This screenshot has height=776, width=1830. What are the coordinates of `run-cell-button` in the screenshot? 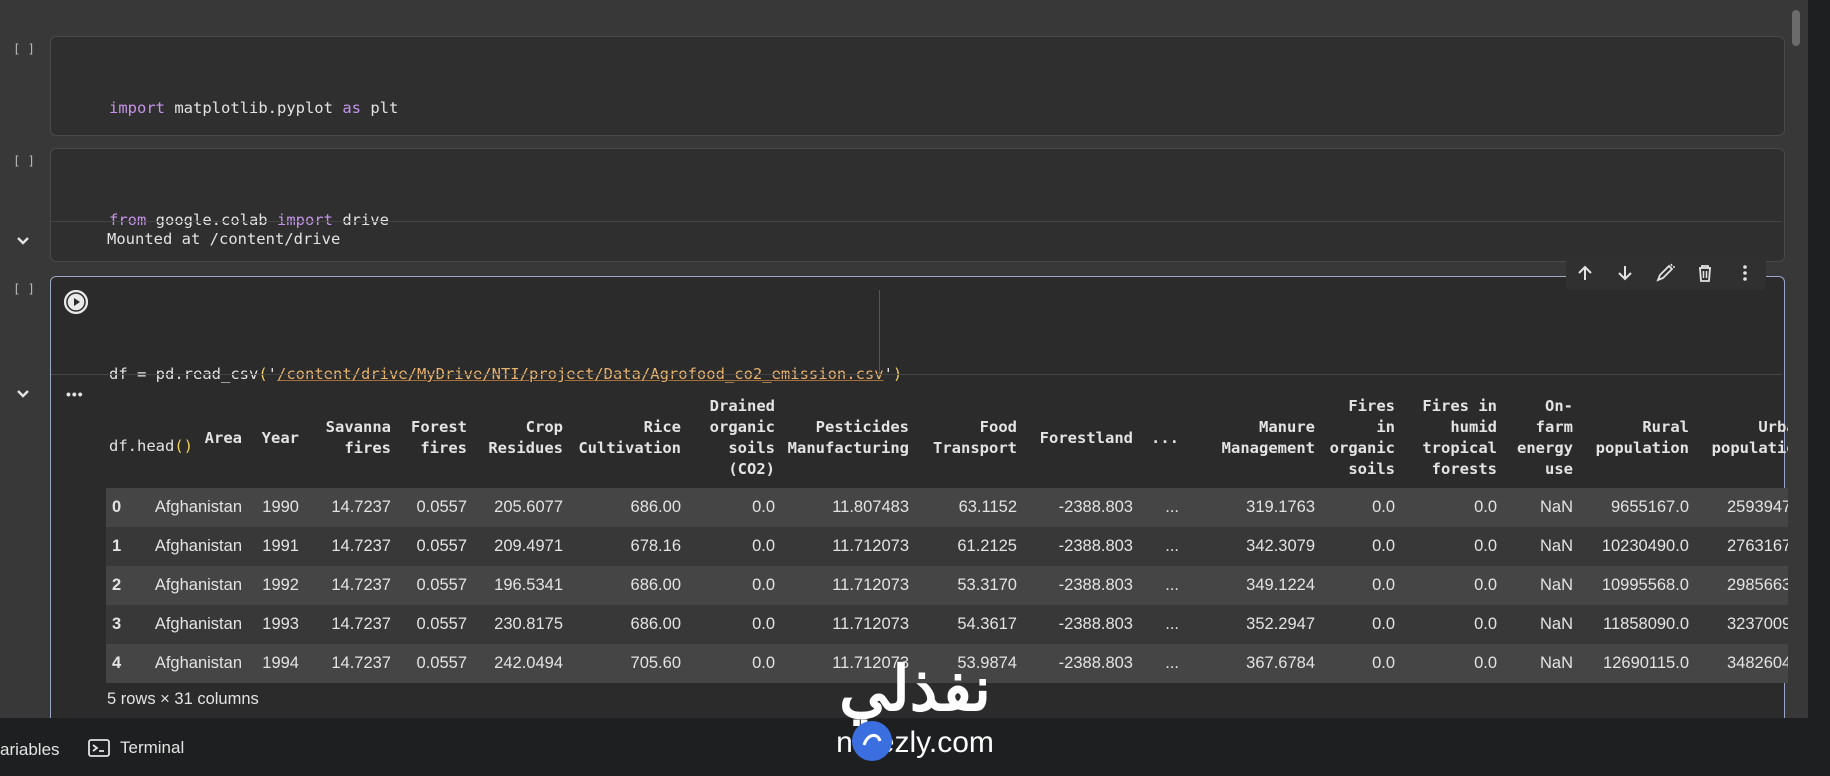 It's located at (76, 302).